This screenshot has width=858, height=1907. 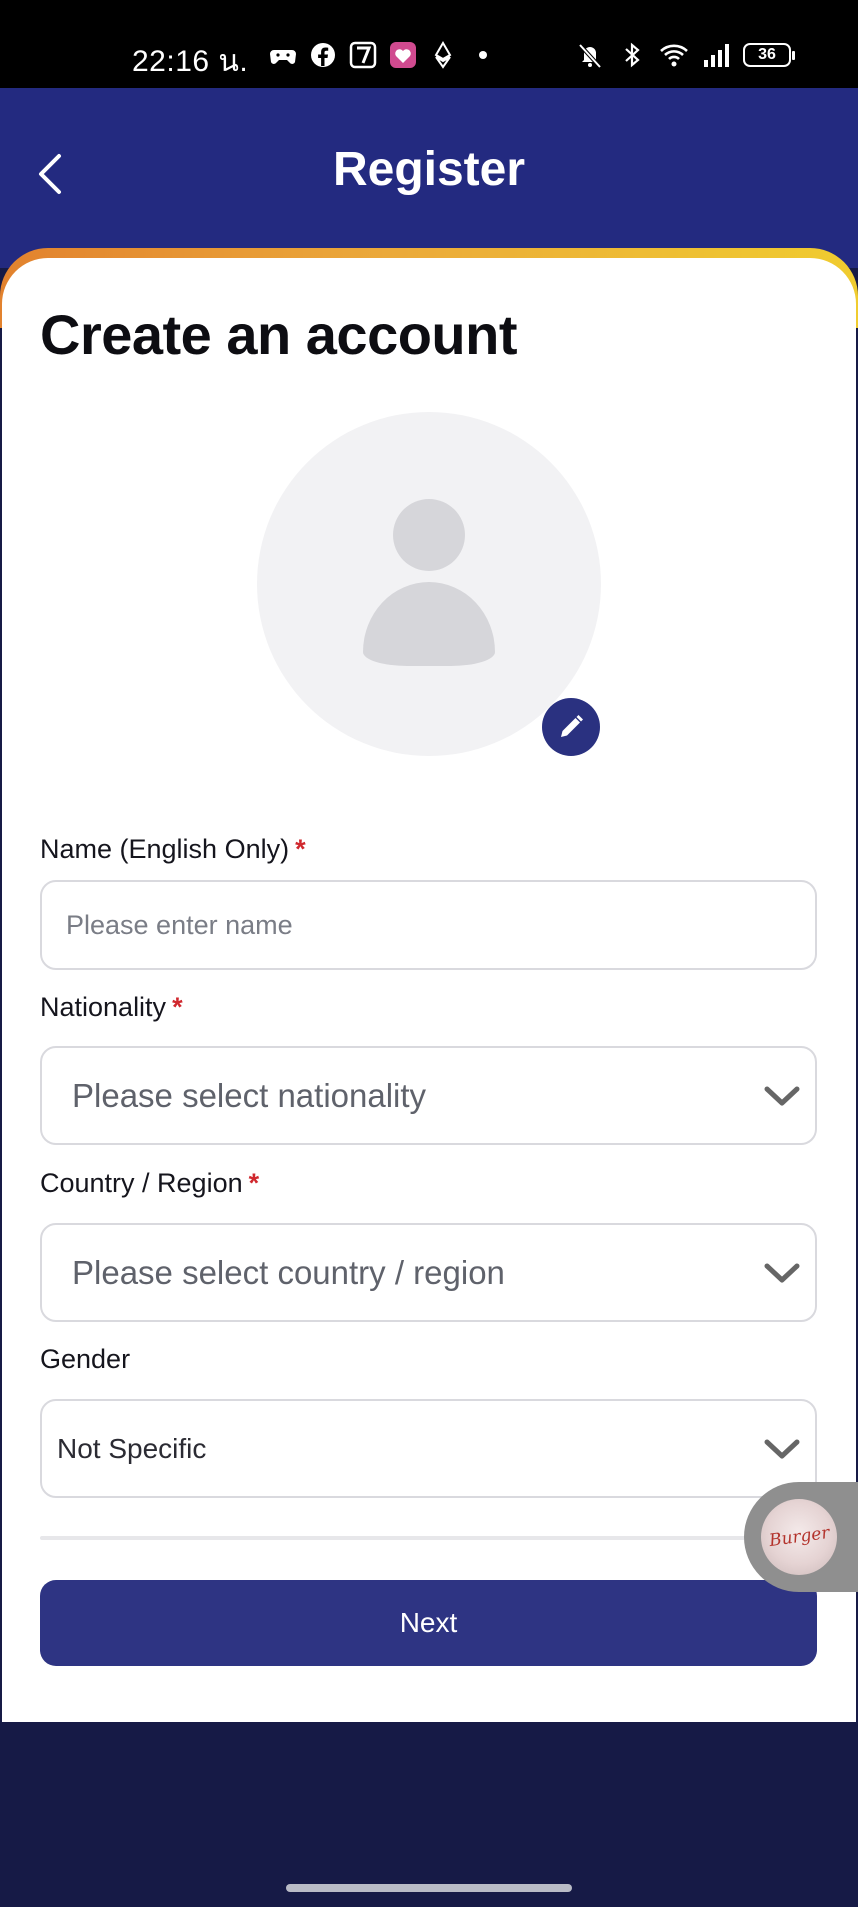 I want to click on app-header: Register, so click(x=429, y=178).